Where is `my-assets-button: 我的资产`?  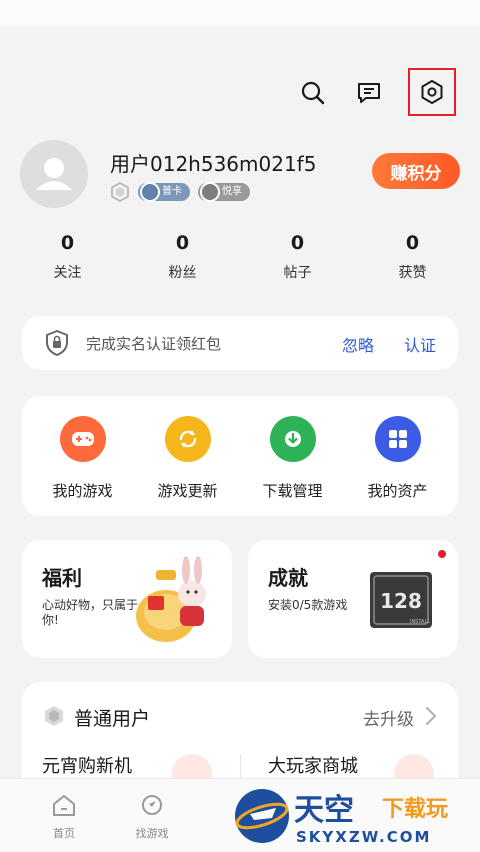 my-assets-button: 我的资产 is located at coordinates (398, 456).